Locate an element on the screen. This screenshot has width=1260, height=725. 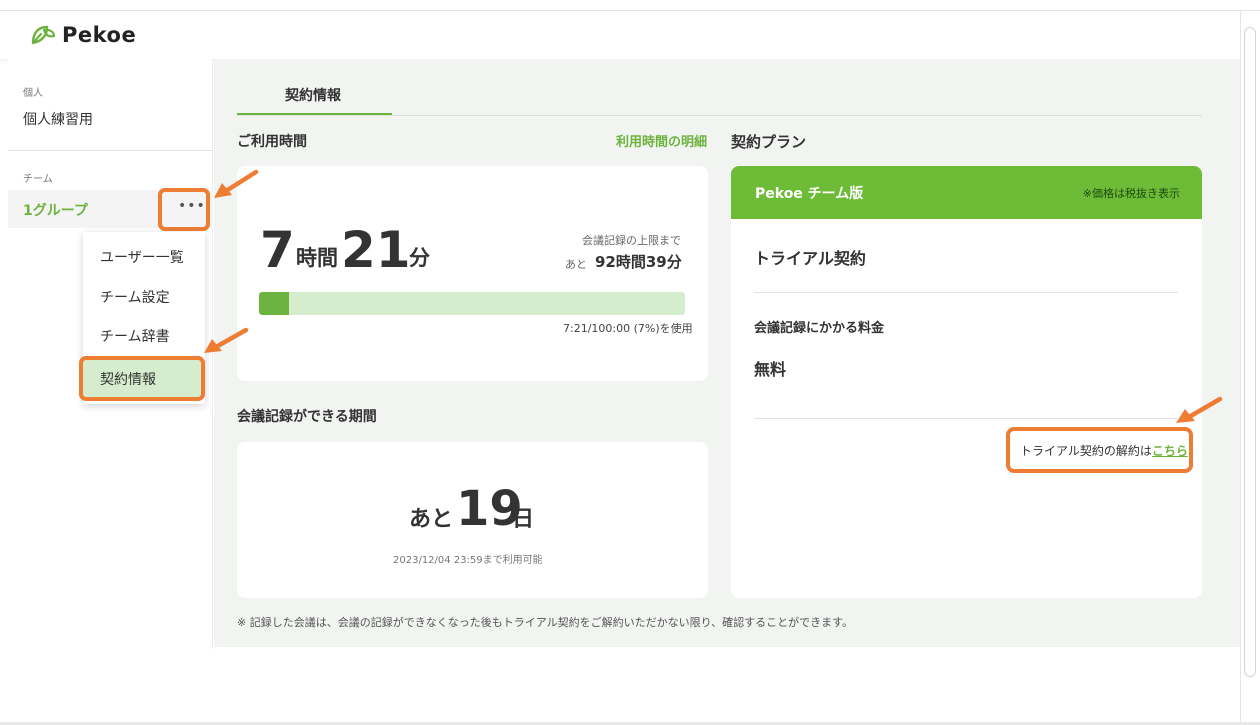
sidebar-divider is located at coordinates (110, 150).